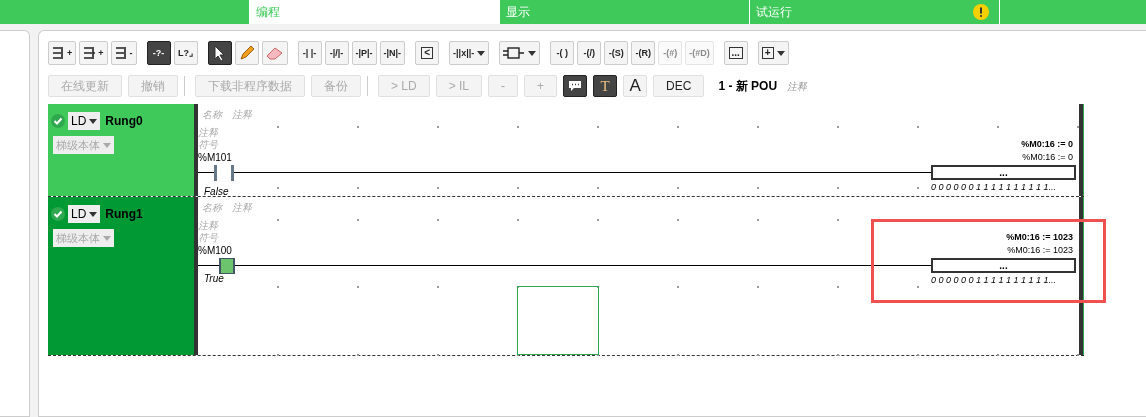  What do you see at coordinates (605, 86) in the screenshot?
I see `text-toggle: T` at bounding box center [605, 86].